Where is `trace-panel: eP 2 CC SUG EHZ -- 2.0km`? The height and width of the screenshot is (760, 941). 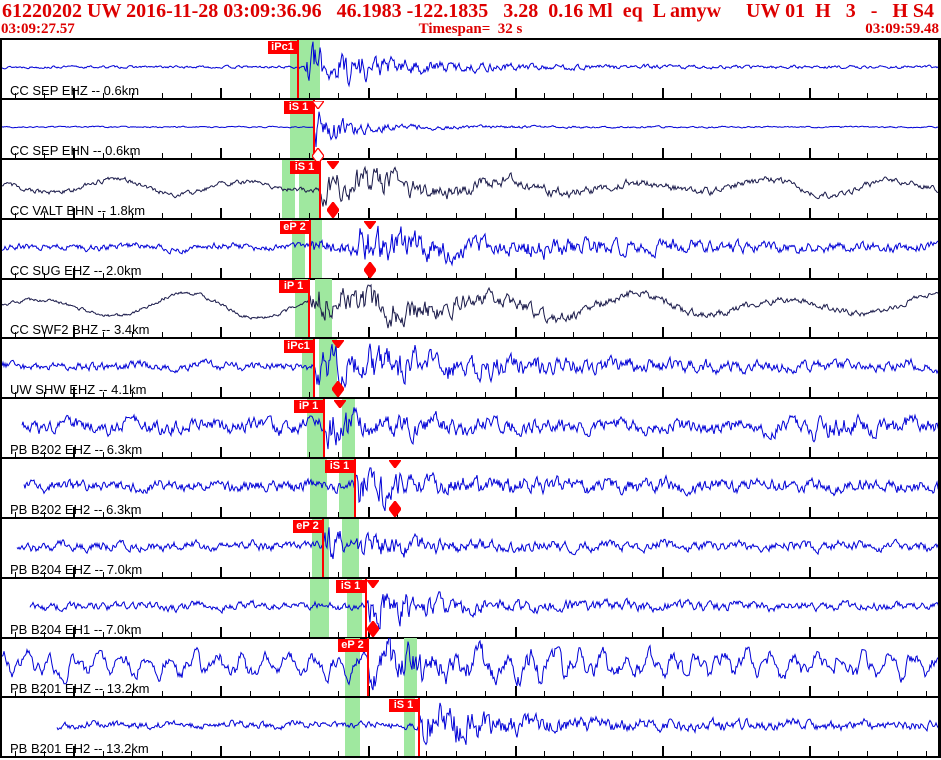 trace-panel: eP 2 CC SUG EHZ -- 2.0km is located at coordinates (470, 250).